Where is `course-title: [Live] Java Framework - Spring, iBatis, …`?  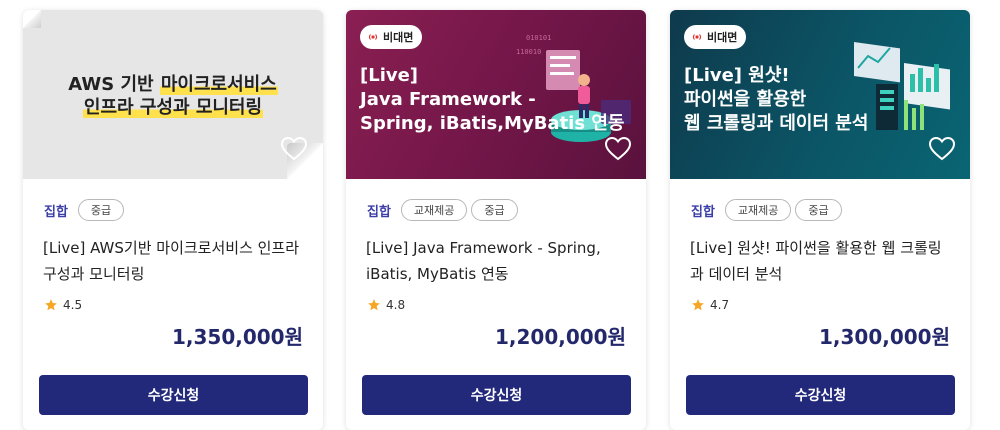
course-title: [Live] Java Framework - Spring, iBatis, … is located at coordinates (497, 261).